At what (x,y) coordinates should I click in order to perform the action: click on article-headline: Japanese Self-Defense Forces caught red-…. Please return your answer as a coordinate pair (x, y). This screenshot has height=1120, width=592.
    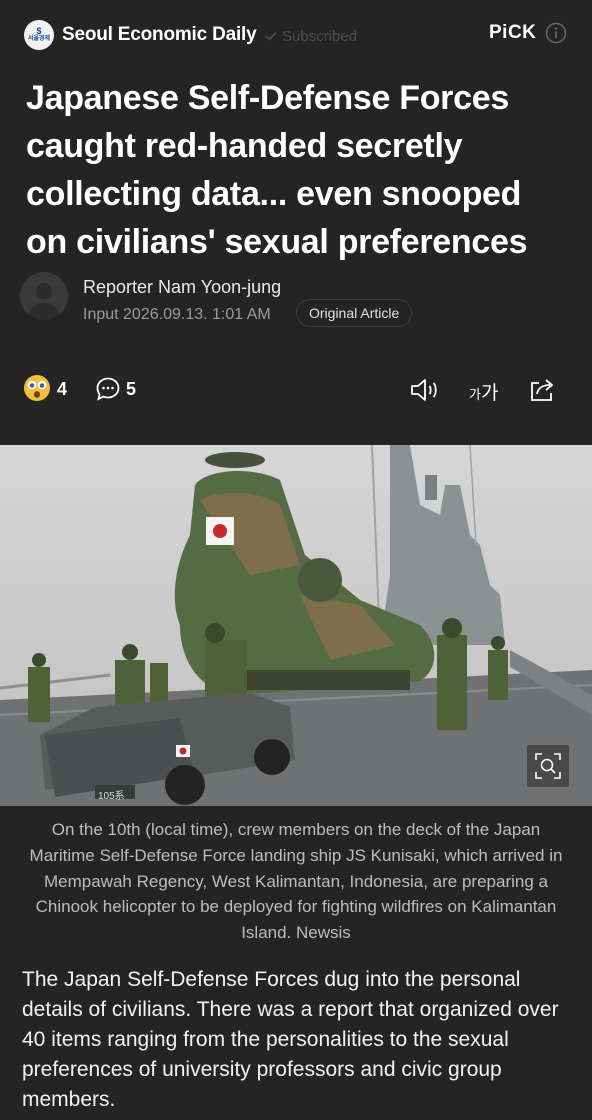
    Looking at the image, I should click on (277, 170).